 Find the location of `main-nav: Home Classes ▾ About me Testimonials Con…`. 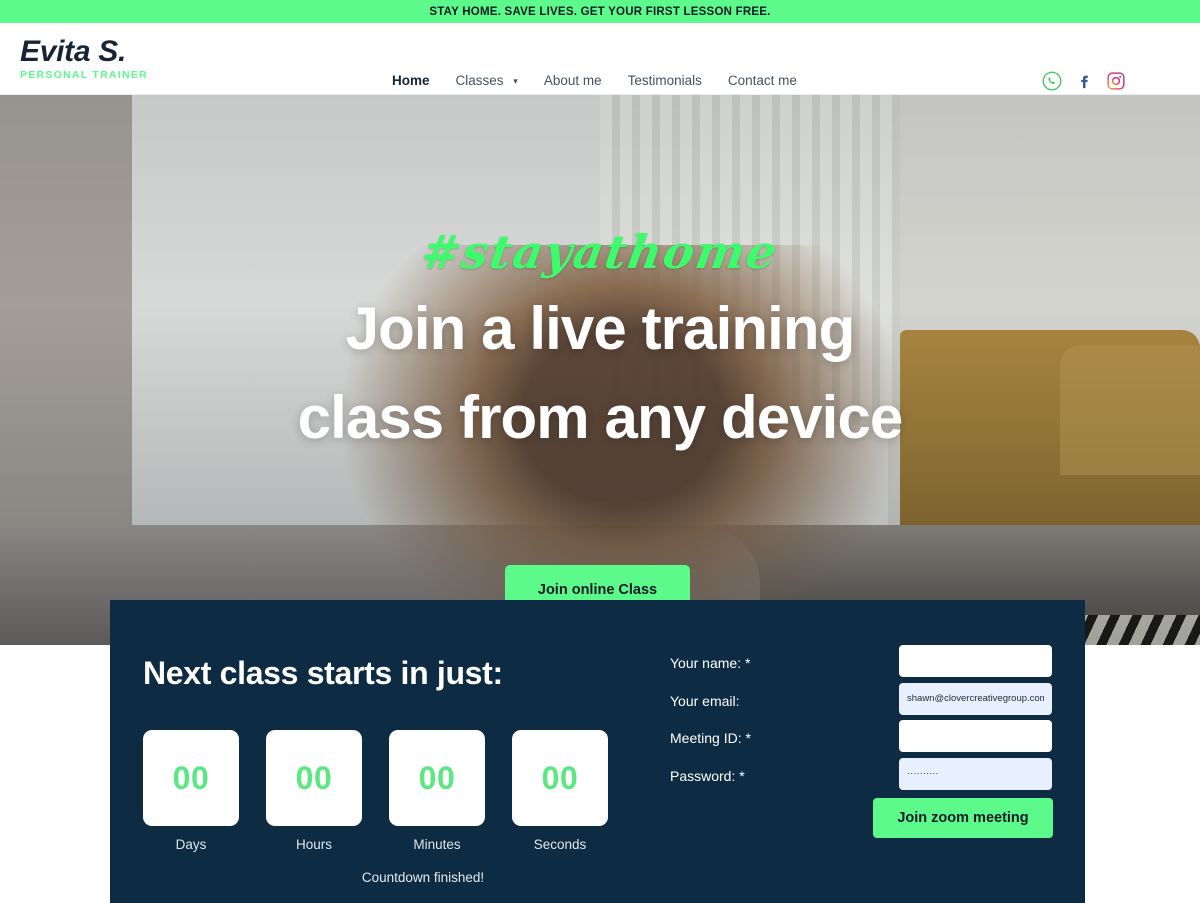

main-nav: Home Classes ▾ About me Testimonials Con… is located at coordinates (607, 85).